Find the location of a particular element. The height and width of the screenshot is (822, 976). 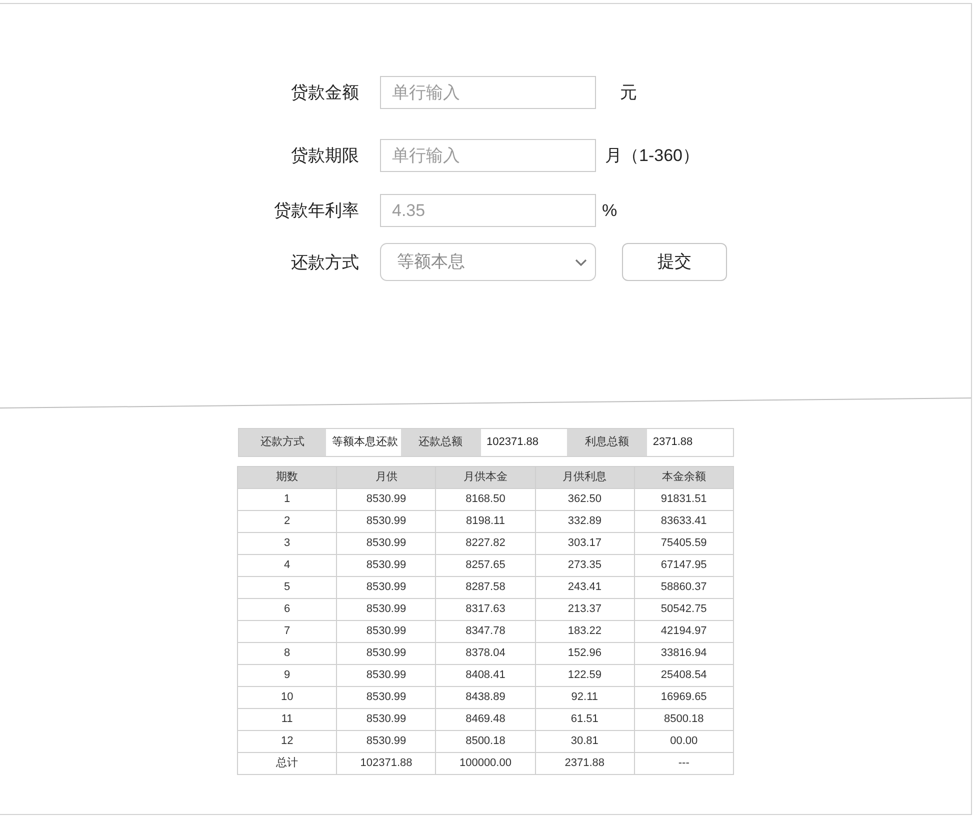

table-cell: 2 is located at coordinates (287, 521).